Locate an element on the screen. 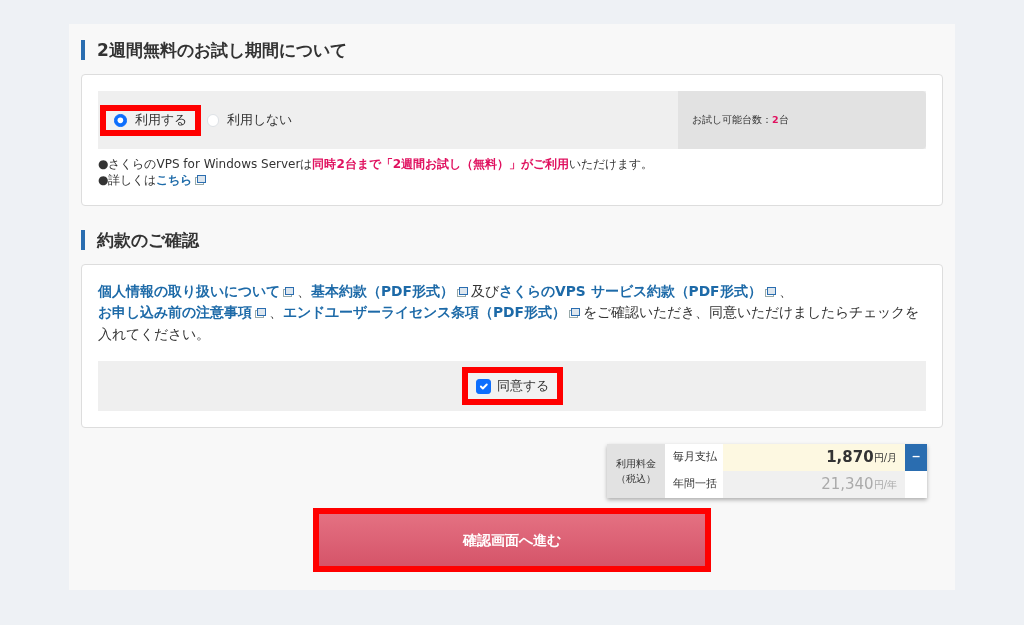  collapse-button: − is located at coordinates (916, 458).